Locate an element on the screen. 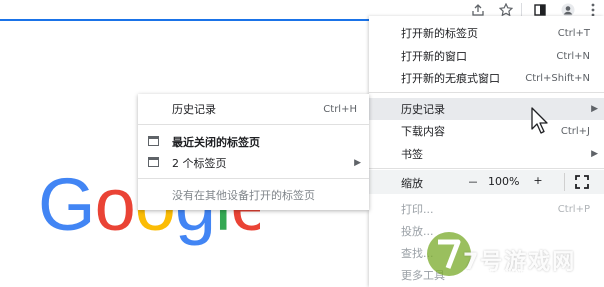 The image size is (604, 287). submenu-item-2-tabs: 2 个标签页 ▶ is located at coordinates (253, 163).